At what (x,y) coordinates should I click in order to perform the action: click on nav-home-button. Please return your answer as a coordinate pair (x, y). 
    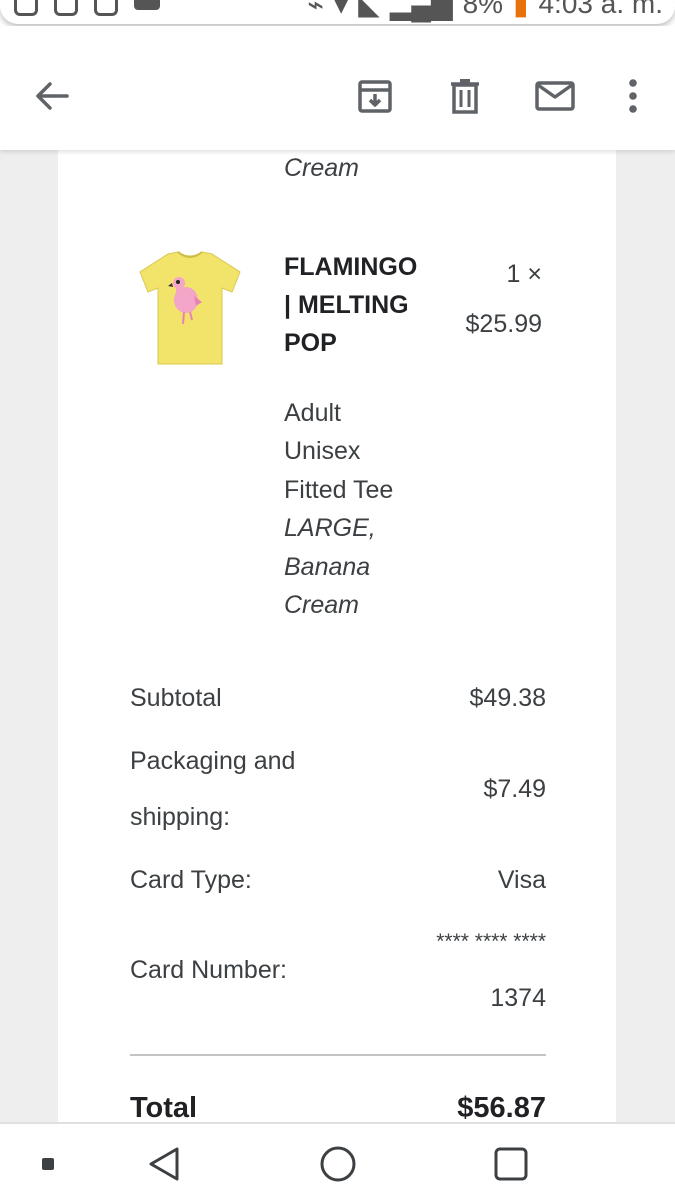
    Looking at the image, I should click on (338, 1164).